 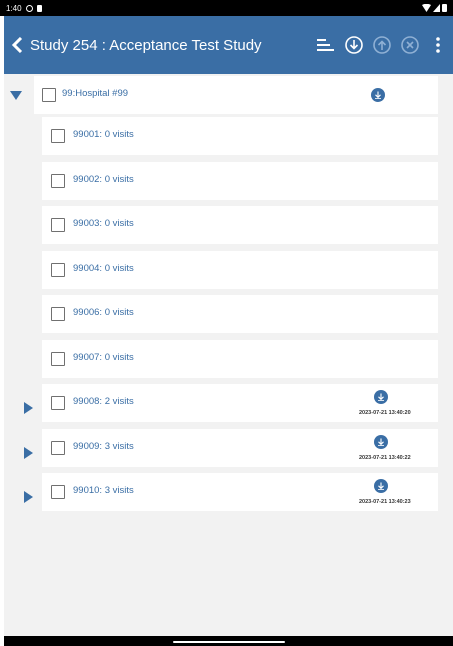 I want to click on cancel-button, so click(x=410, y=45).